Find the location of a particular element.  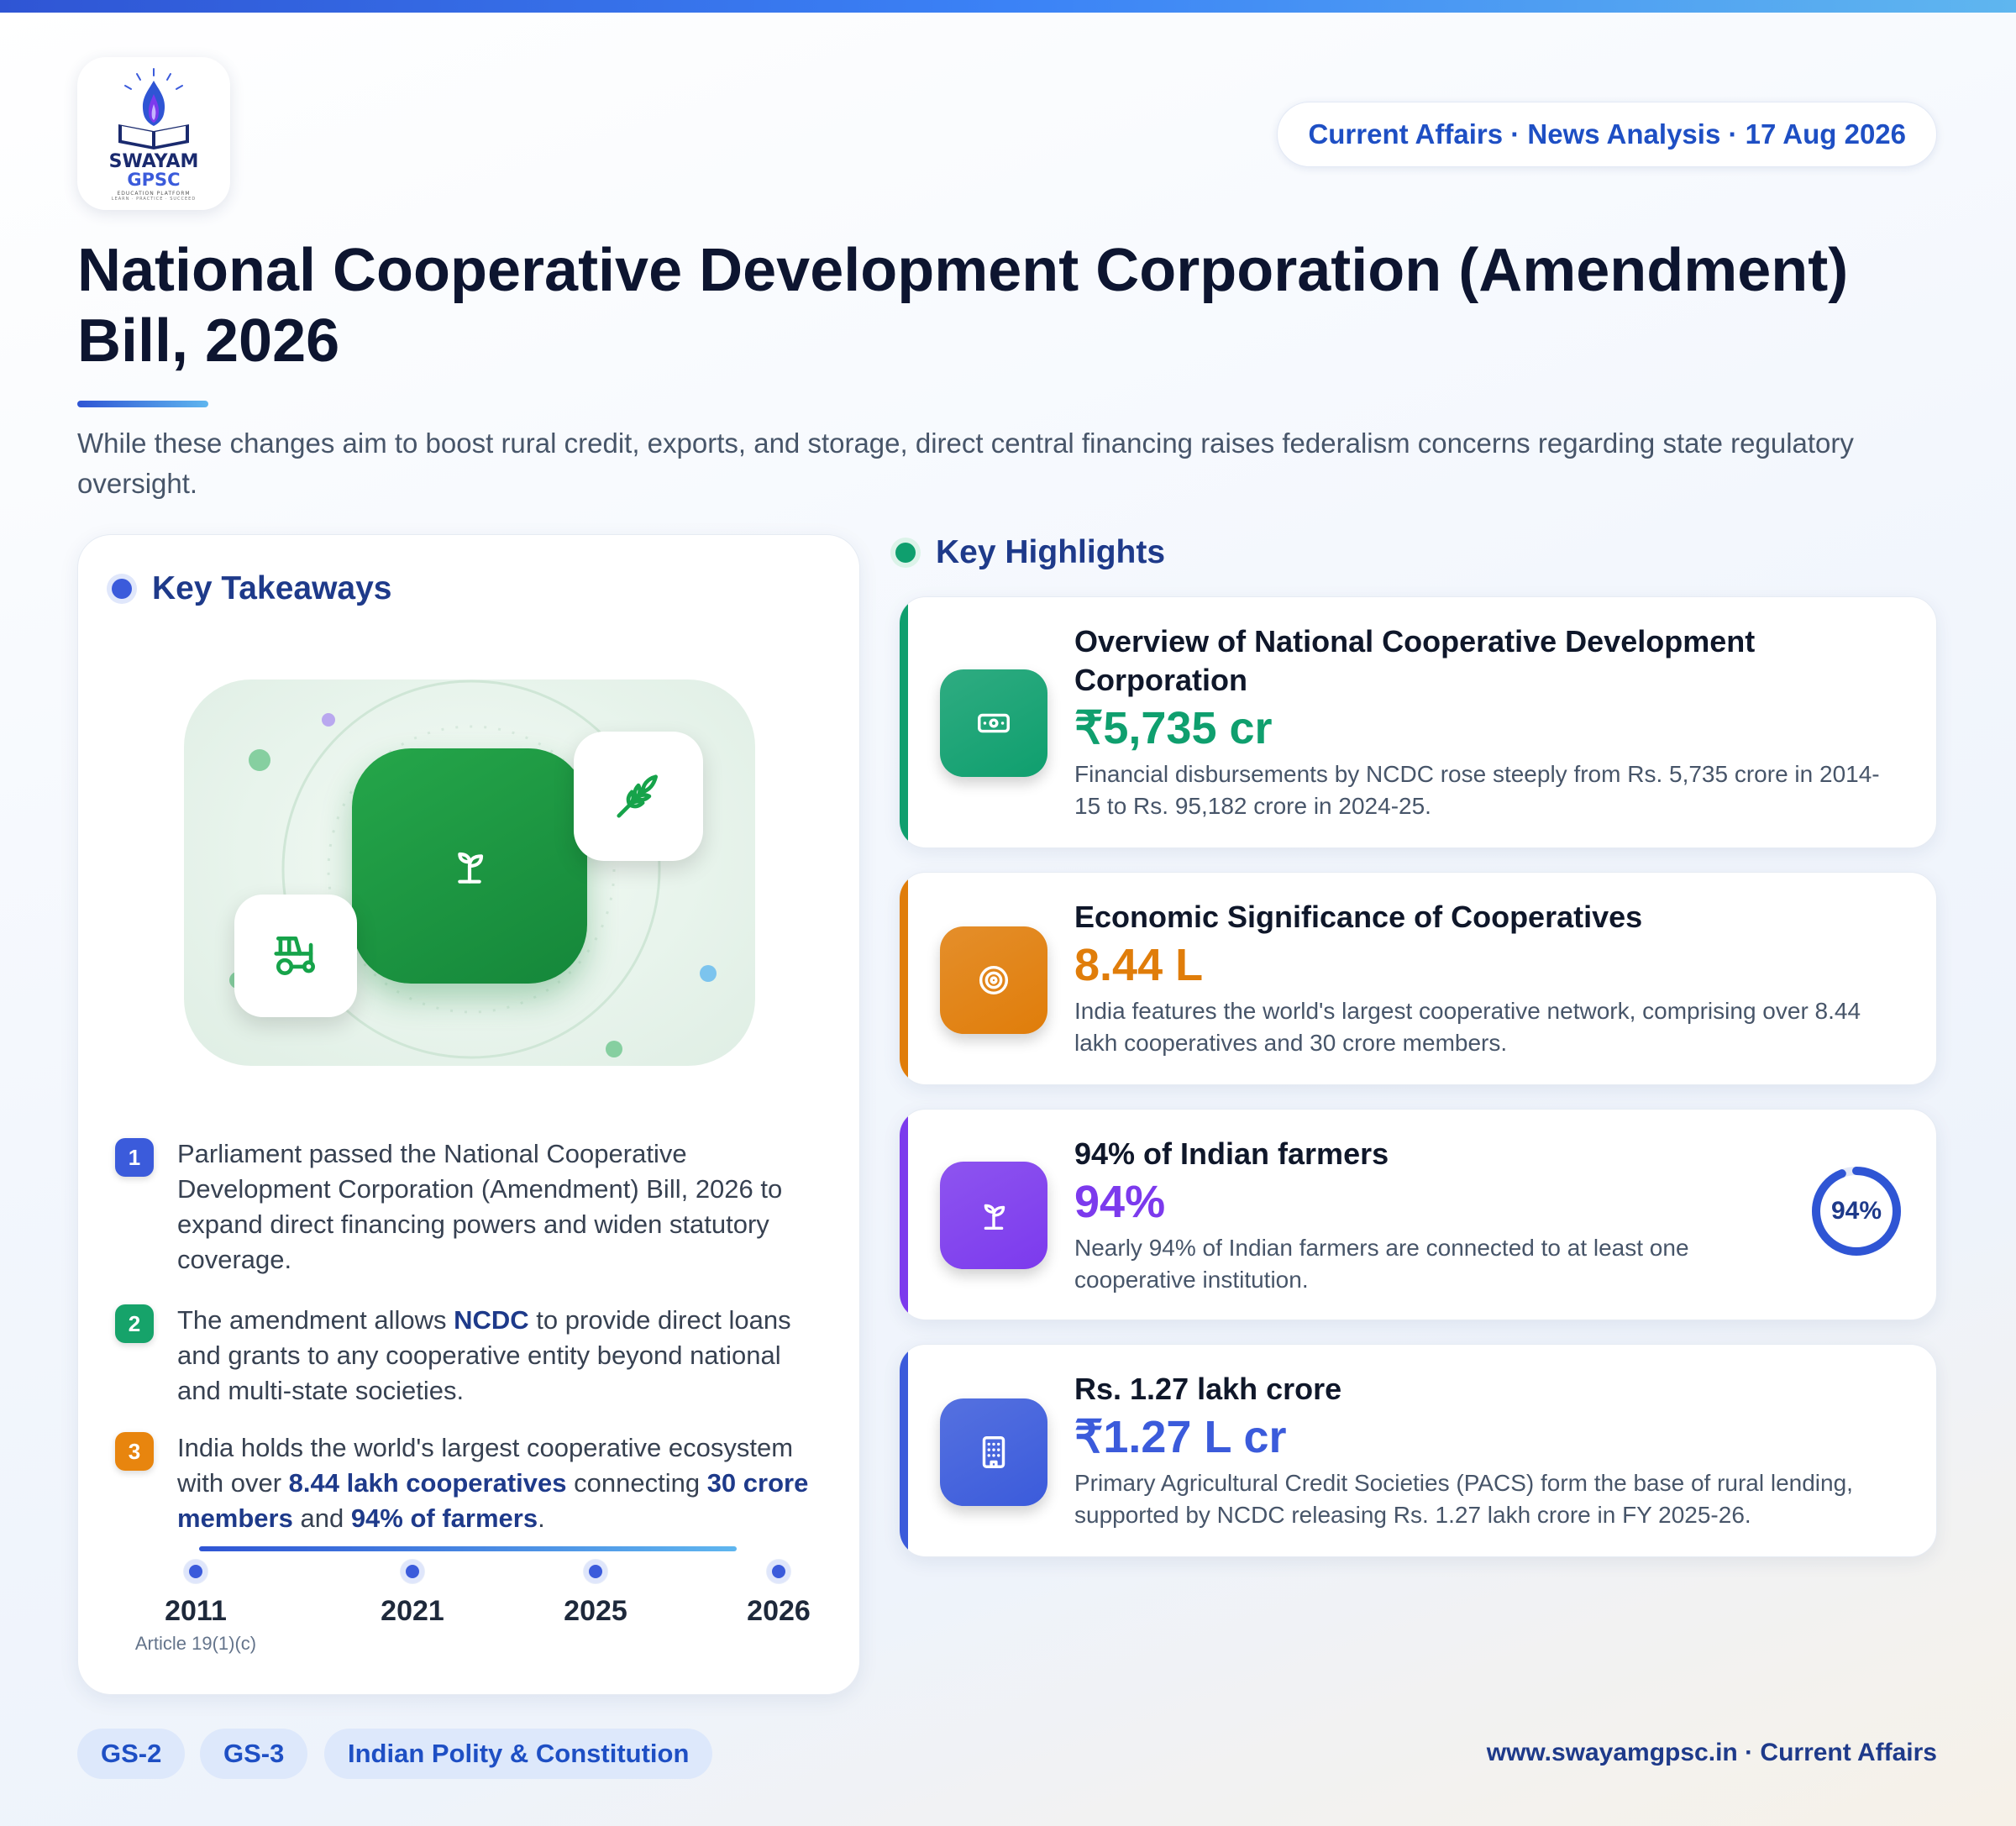

key-highlights-label: Key Highlights is located at coordinates (1051, 552).